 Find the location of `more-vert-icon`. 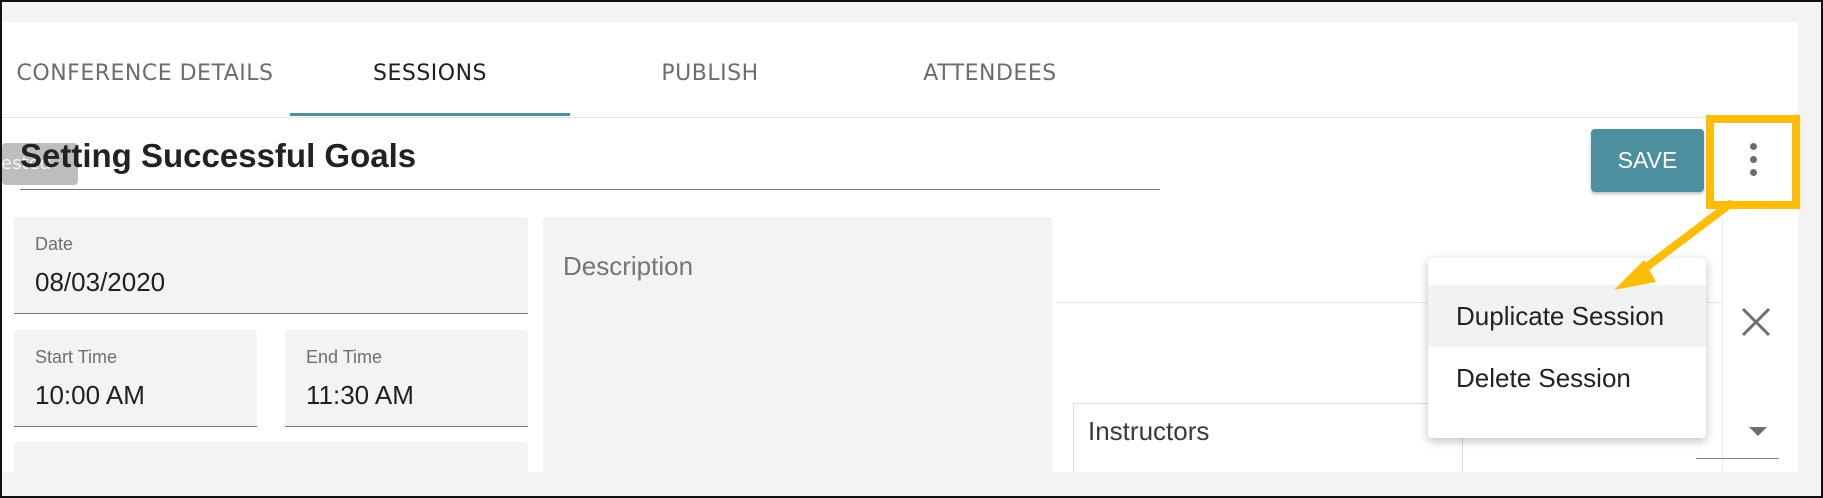

more-vert-icon is located at coordinates (1754, 163).